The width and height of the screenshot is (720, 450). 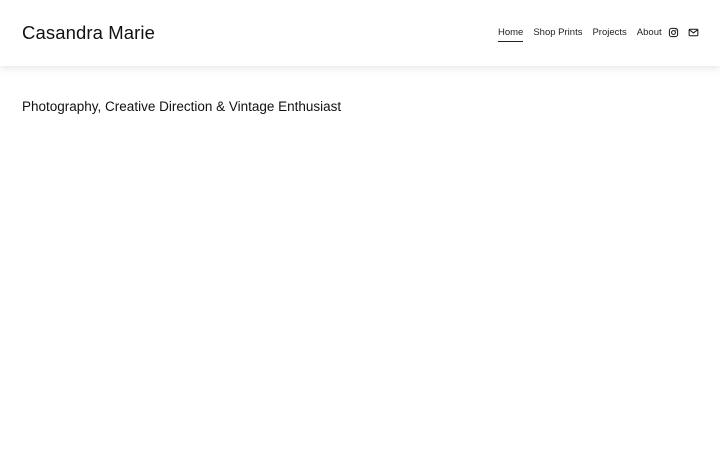 I want to click on main-nav: Home Shop Prints Projects About, so click(x=580, y=34).